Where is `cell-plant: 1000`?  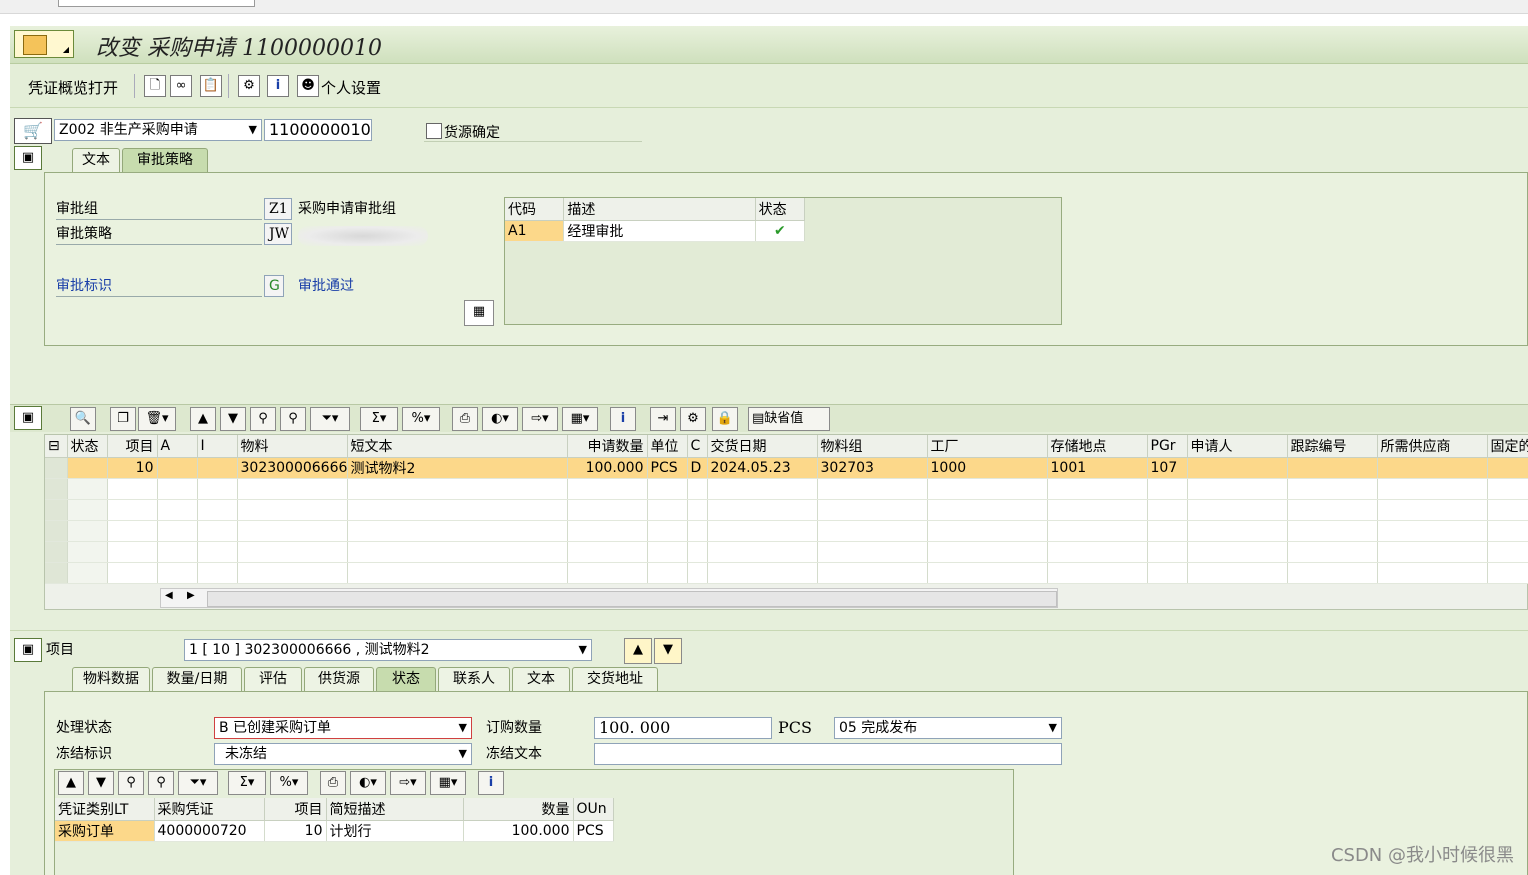
cell-plant: 1000 is located at coordinates (987, 468).